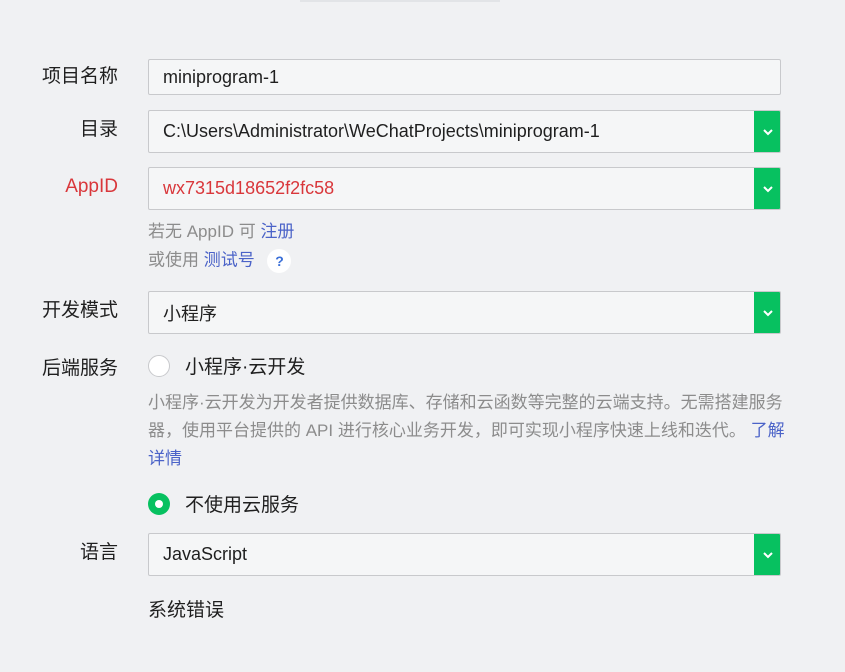  What do you see at coordinates (464, 554) in the screenshot?
I see `language-select: JavaScript` at bounding box center [464, 554].